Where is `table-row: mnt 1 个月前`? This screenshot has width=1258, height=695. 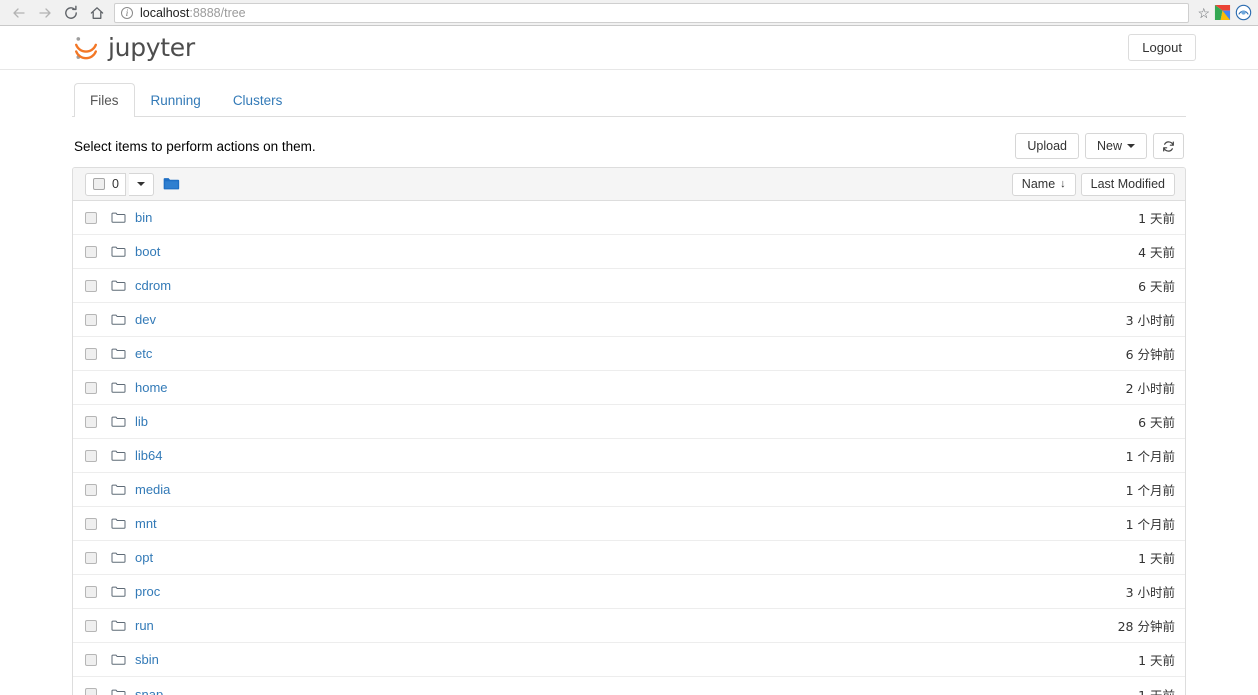
table-row: mnt 1 个月前 is located at coordinates (629, 524).